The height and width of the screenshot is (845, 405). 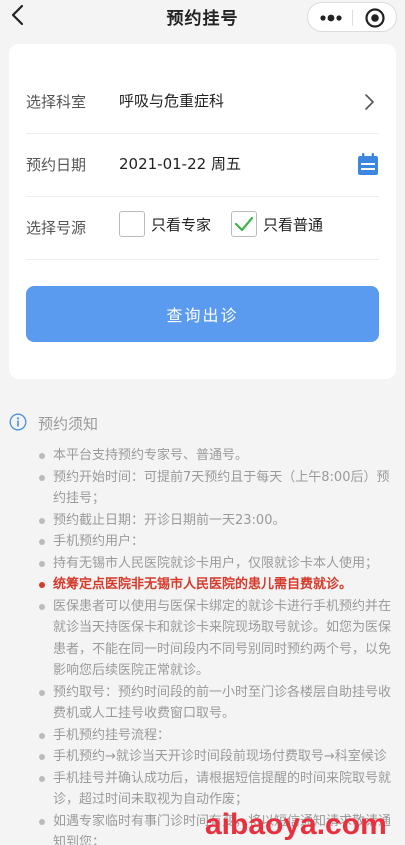 What do you see at coordinates (293, 224) in the screenshot?
I see `regular-only-label: 只看普通` at bounding box center [293, 224].